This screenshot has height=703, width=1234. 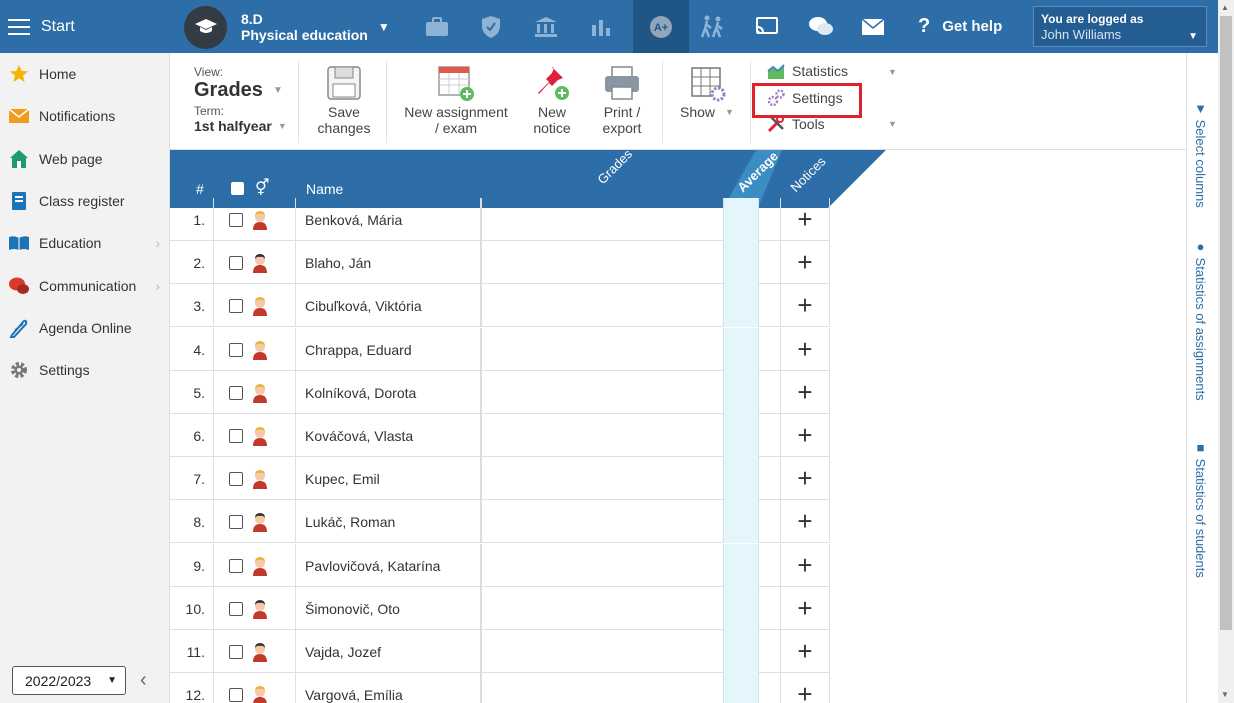 What do you see at coordinates (389, 565) in the screenshot?
I see `student-name: Pavlovičová, Katarína` at bounding box center [389, 565].